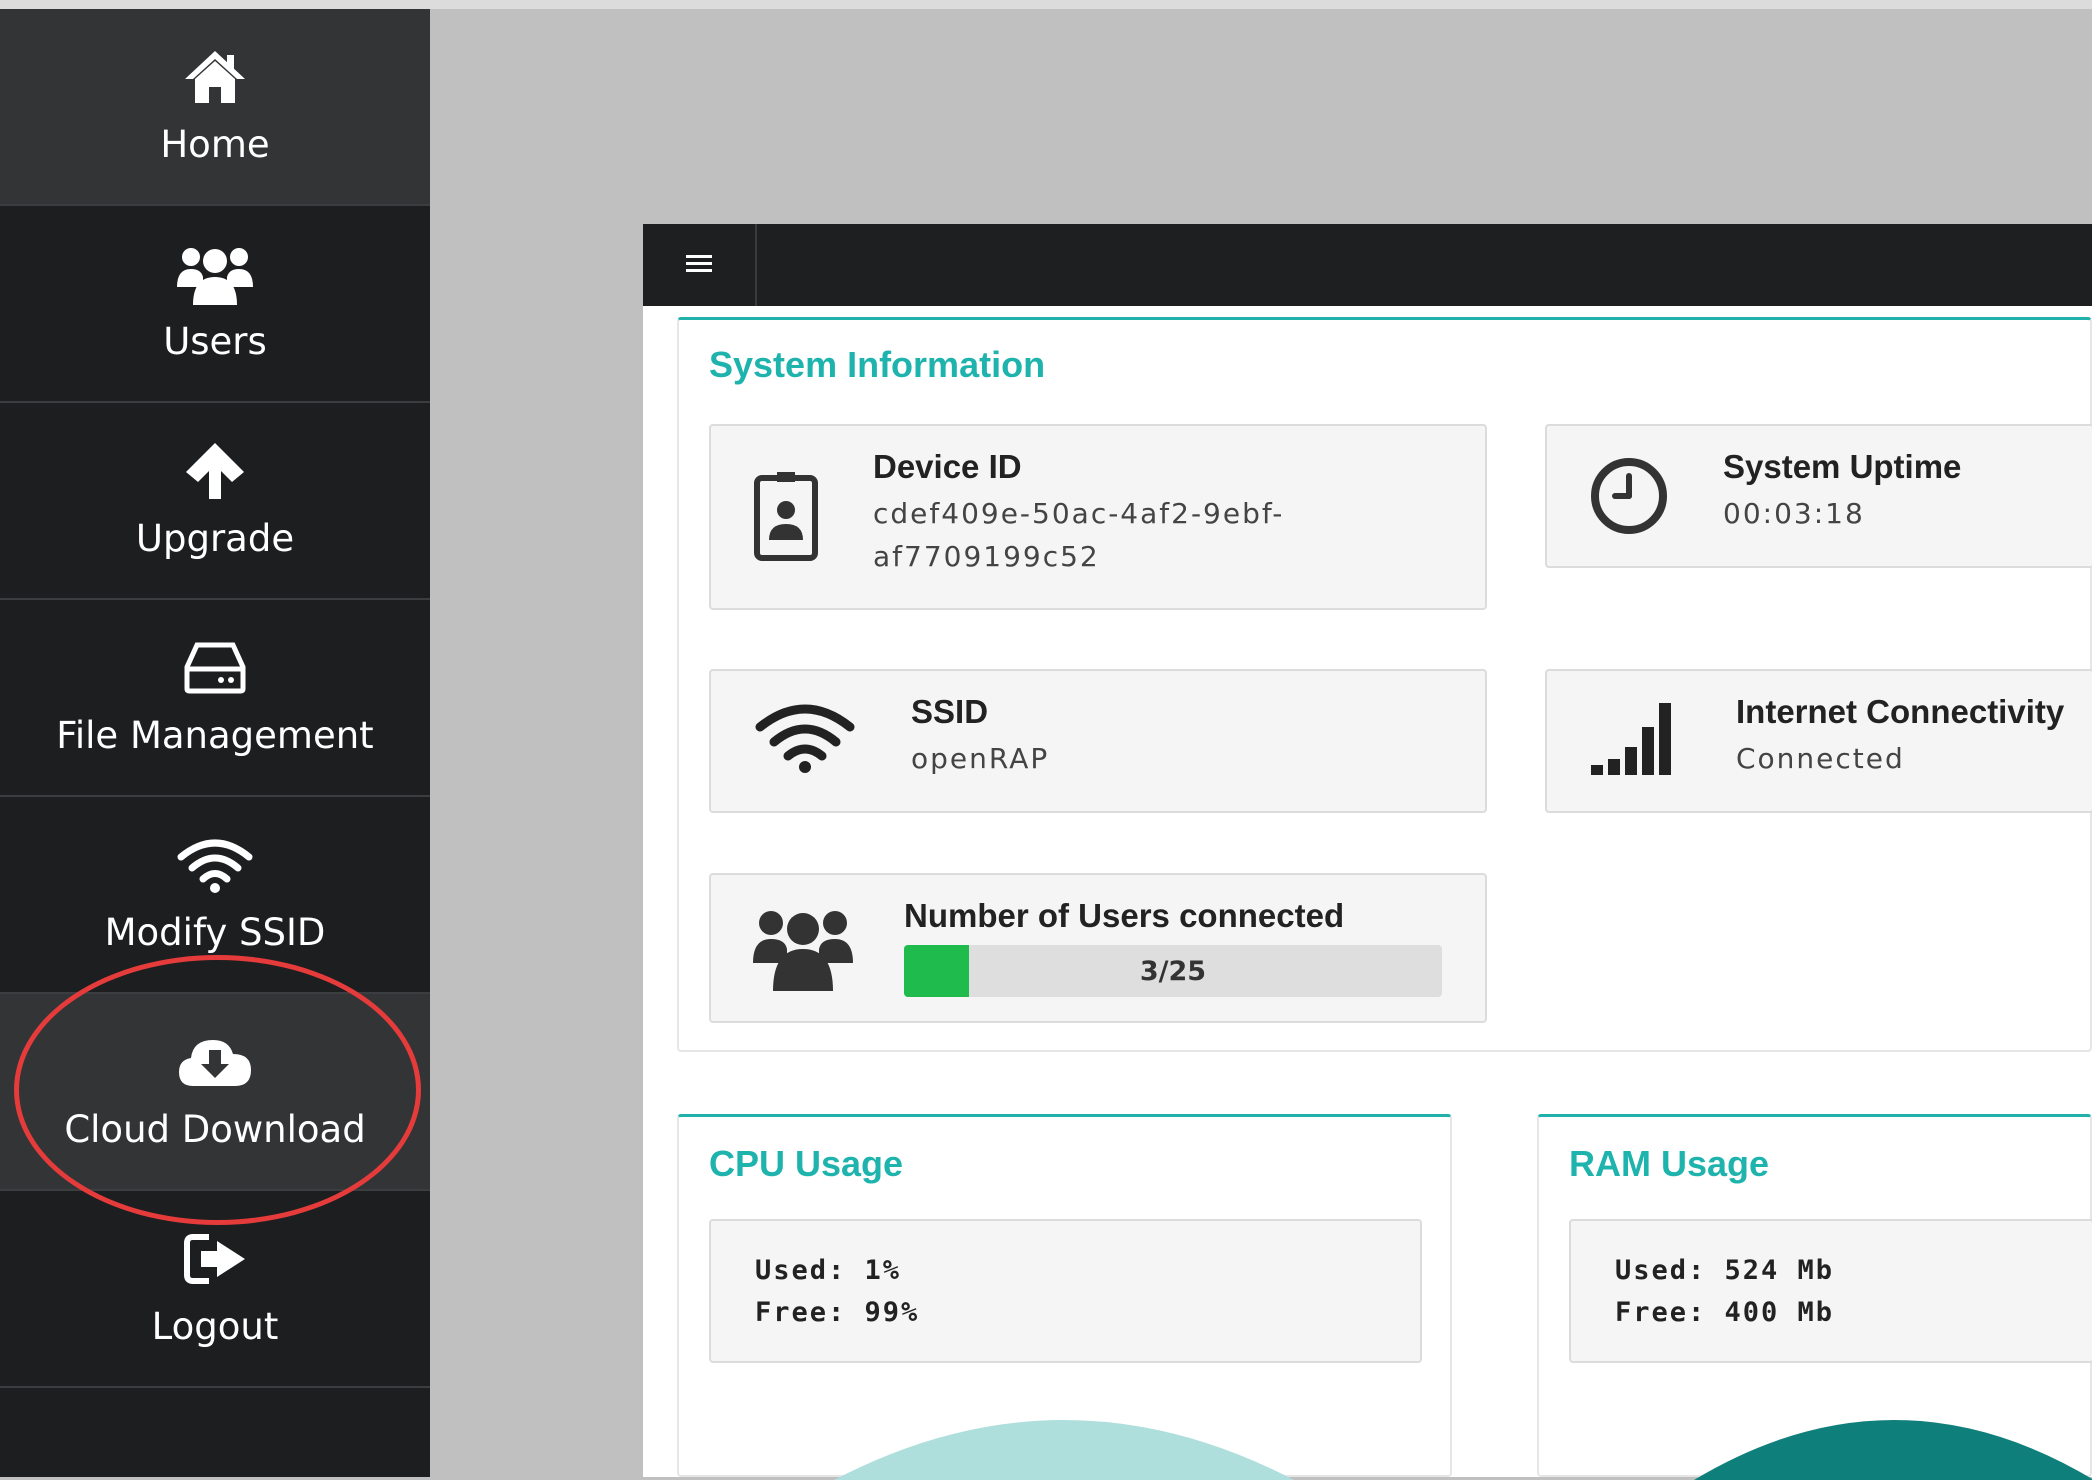 The width and height of the screenshot is (2092, 1480). Describe the element at coordinates (837, 1312) in the screenshot. I see `cpu-free-text: Free: 99%` at that location.